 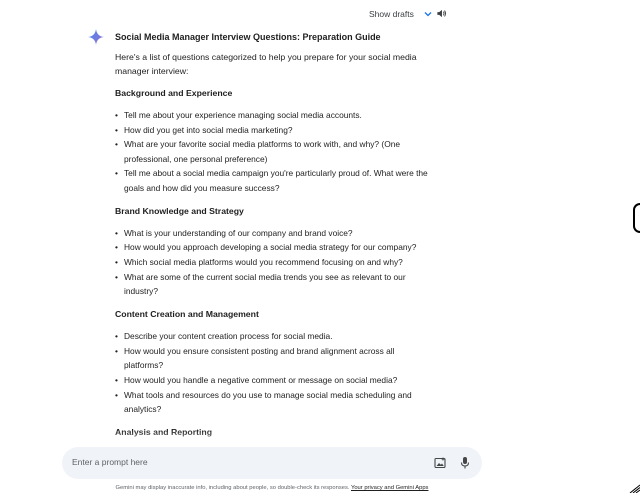 I want to click on add-image-icon, so click(x=440, y=463).